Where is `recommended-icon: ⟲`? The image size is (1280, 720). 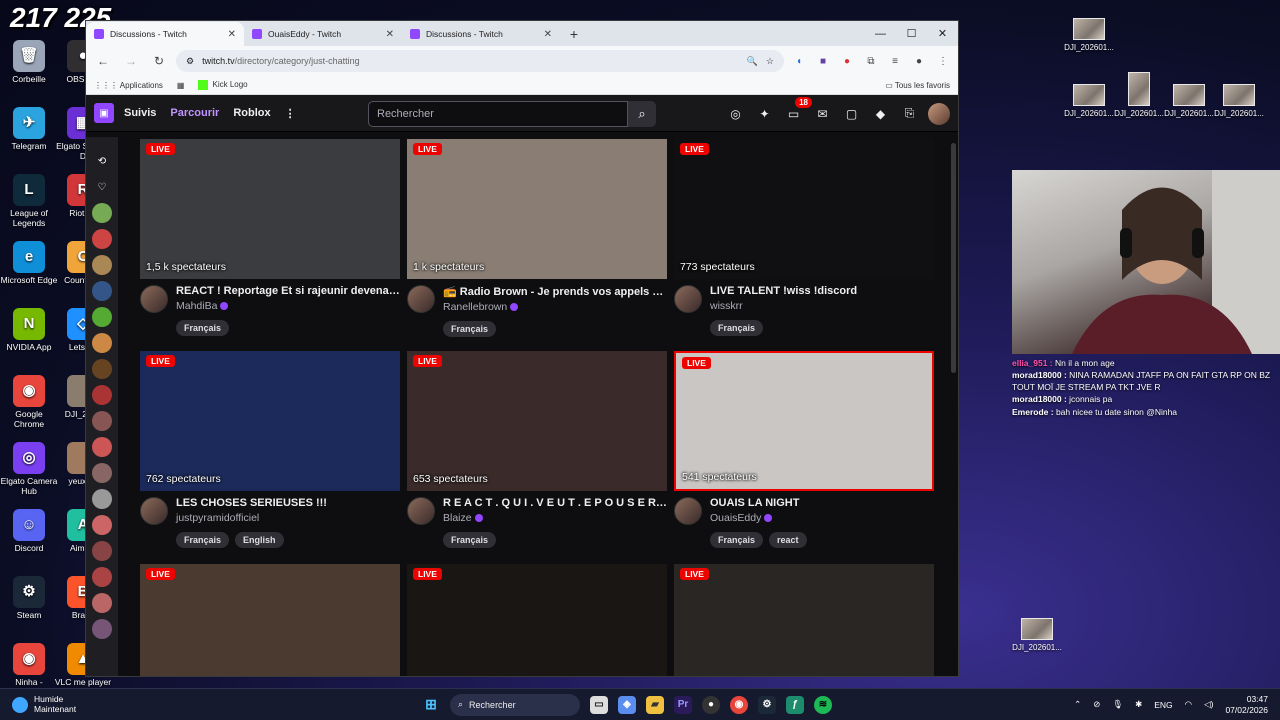 recommended-icon: ⟲ is located at coordinates (102, 161).